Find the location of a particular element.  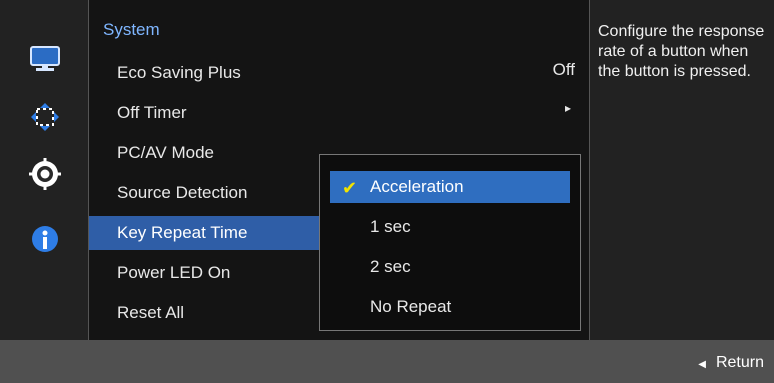

bottom-bar is located at coordinates (387, 361).